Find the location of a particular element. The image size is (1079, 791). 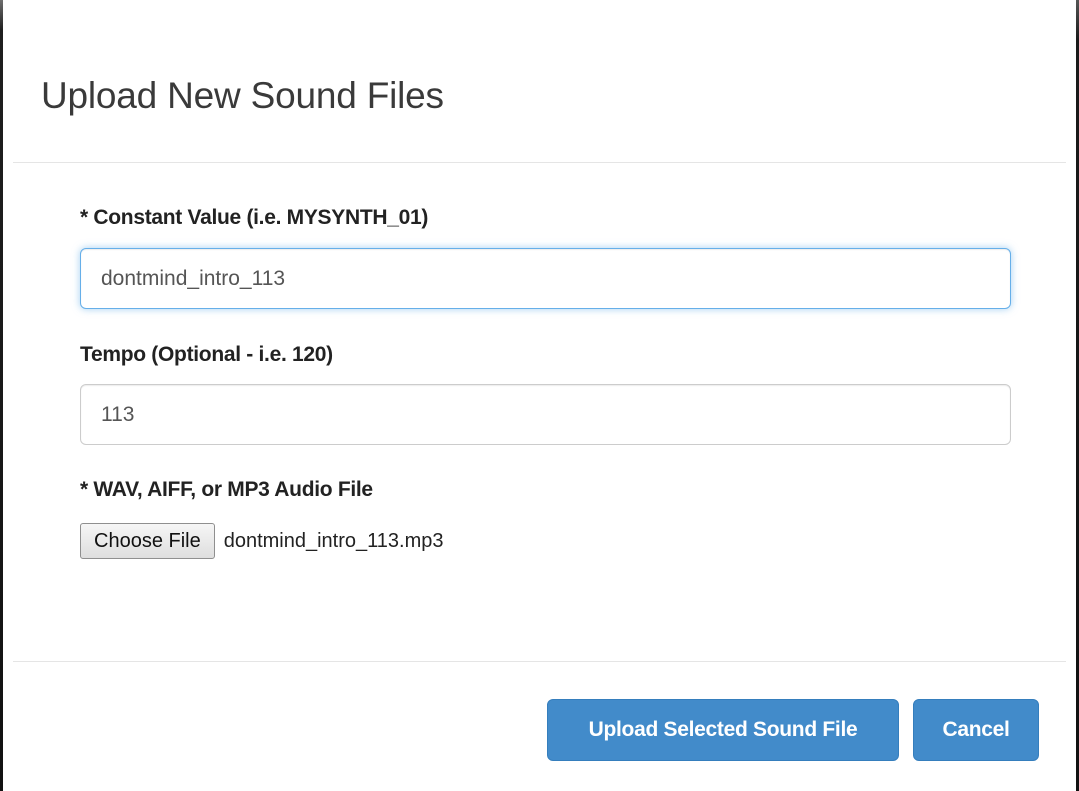

choose-file-button: Choose File is located at coordinates (147, 541).